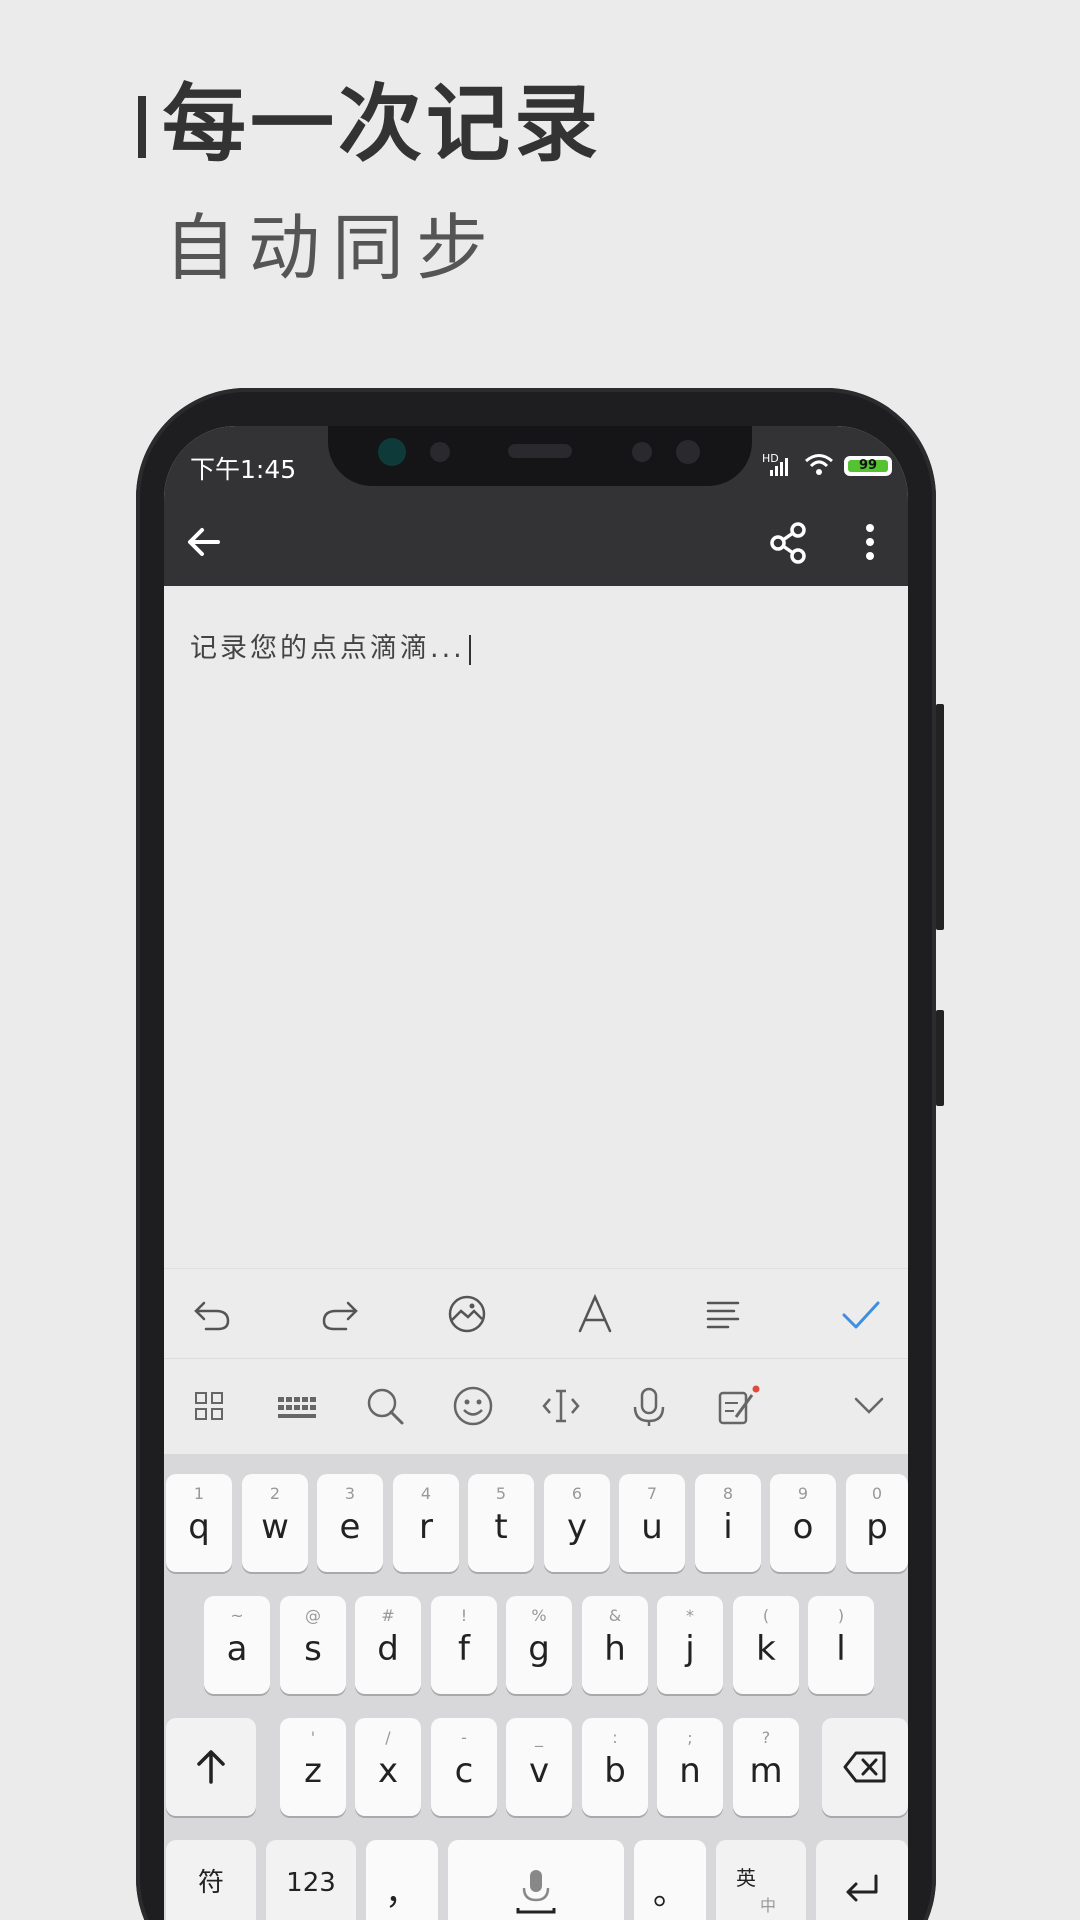  What do you see at coordinates (464, 1645) in the screenshot?
I see `key-f: ! f` at bounding box center [464, 1645].